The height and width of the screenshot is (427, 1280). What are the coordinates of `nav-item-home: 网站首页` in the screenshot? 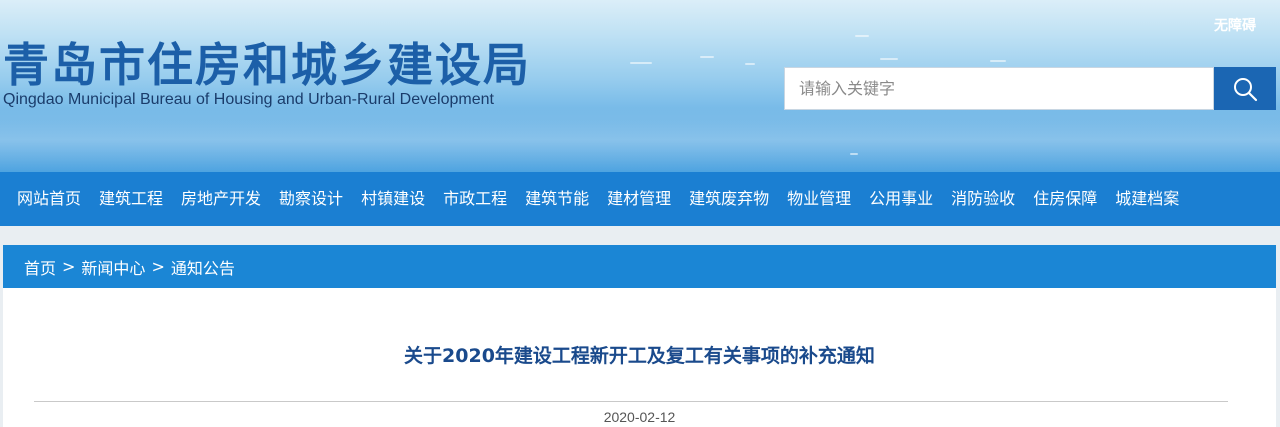 It's located at (49, 199).